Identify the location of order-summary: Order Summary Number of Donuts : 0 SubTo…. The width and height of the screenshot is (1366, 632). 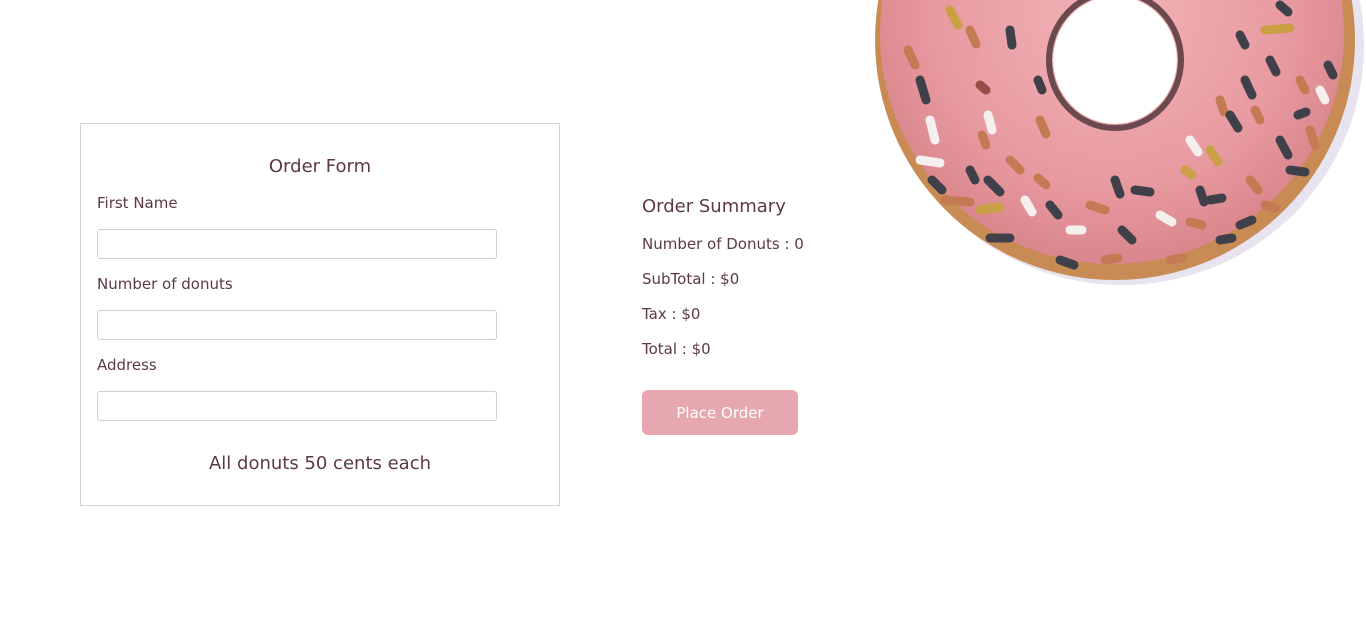
(723, 284).